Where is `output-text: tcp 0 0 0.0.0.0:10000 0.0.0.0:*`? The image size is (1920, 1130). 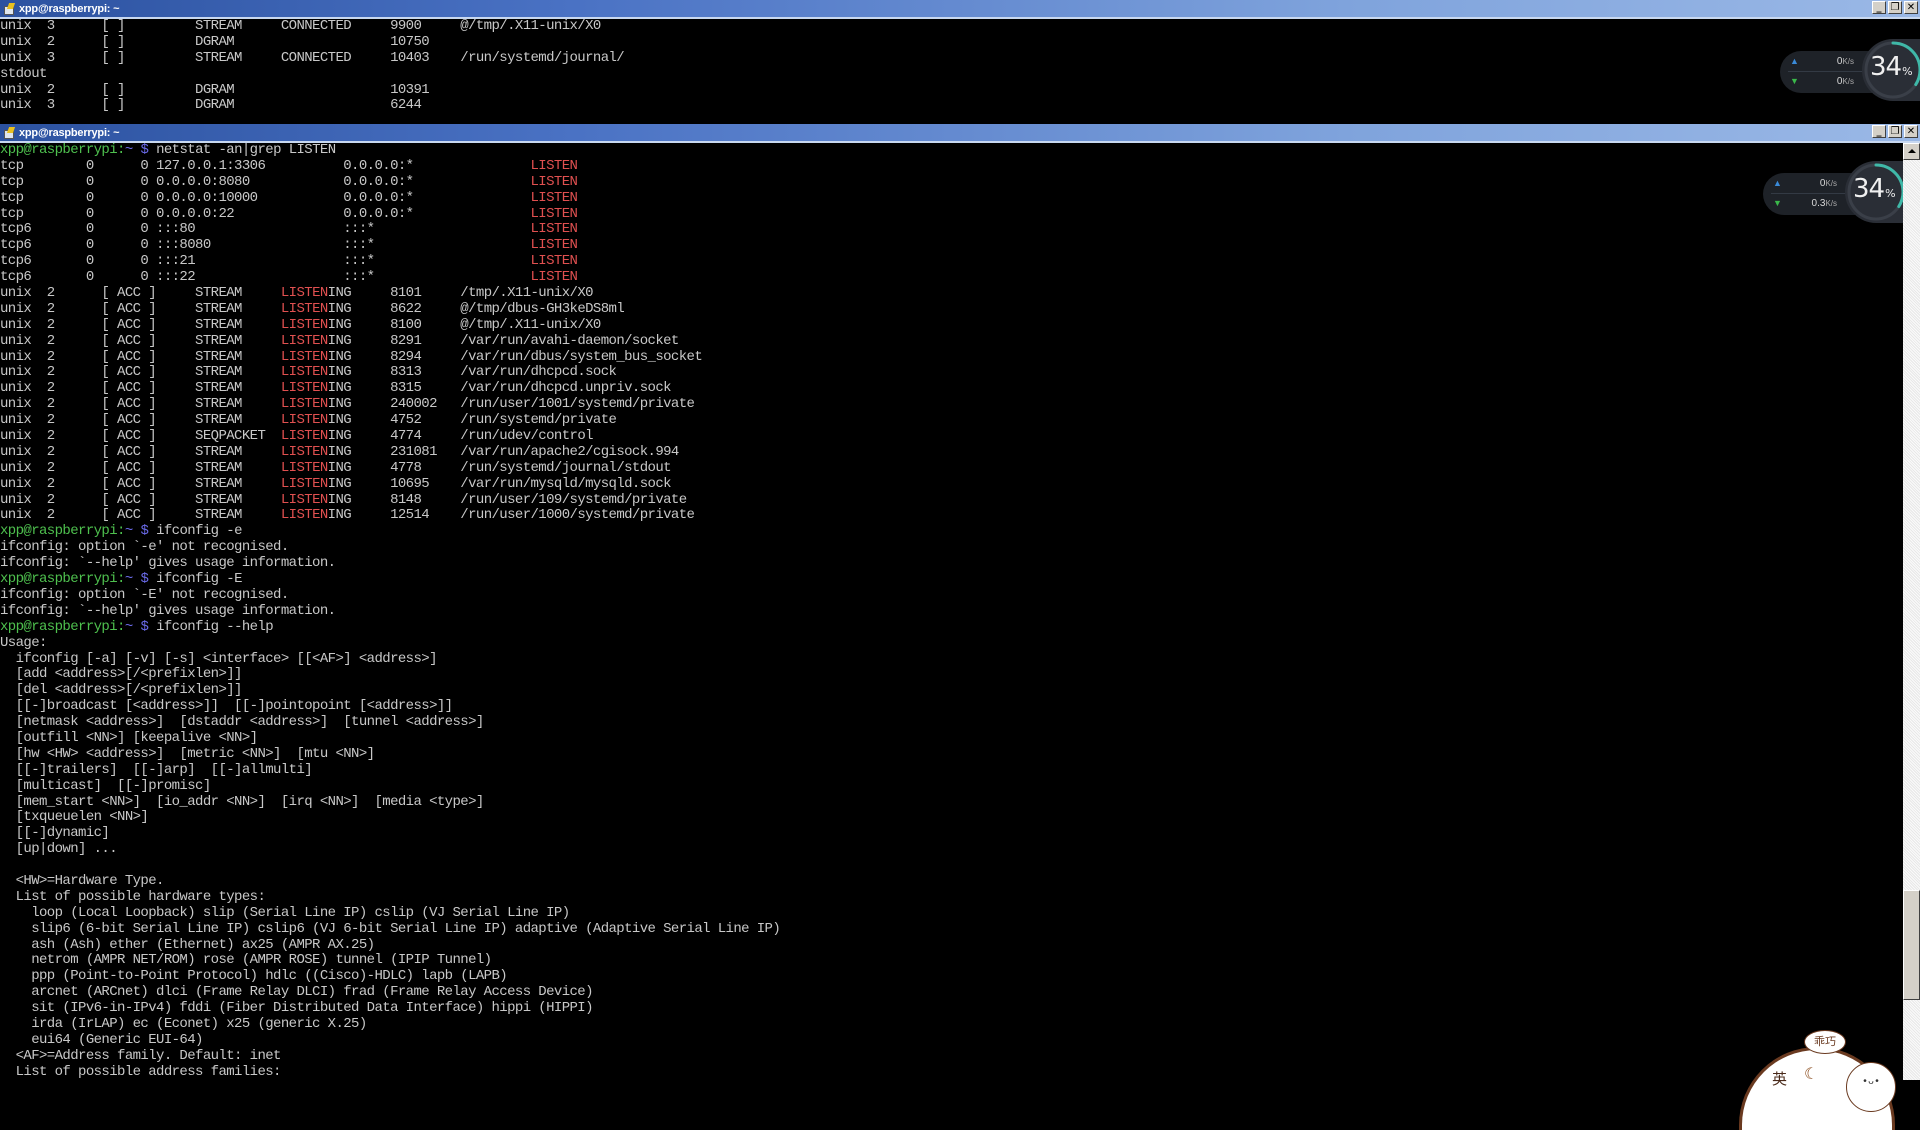 output-text: tcp 0 0 0.0.0.0:10000 0.0.0.0:* is located at coordinates (265, 197).